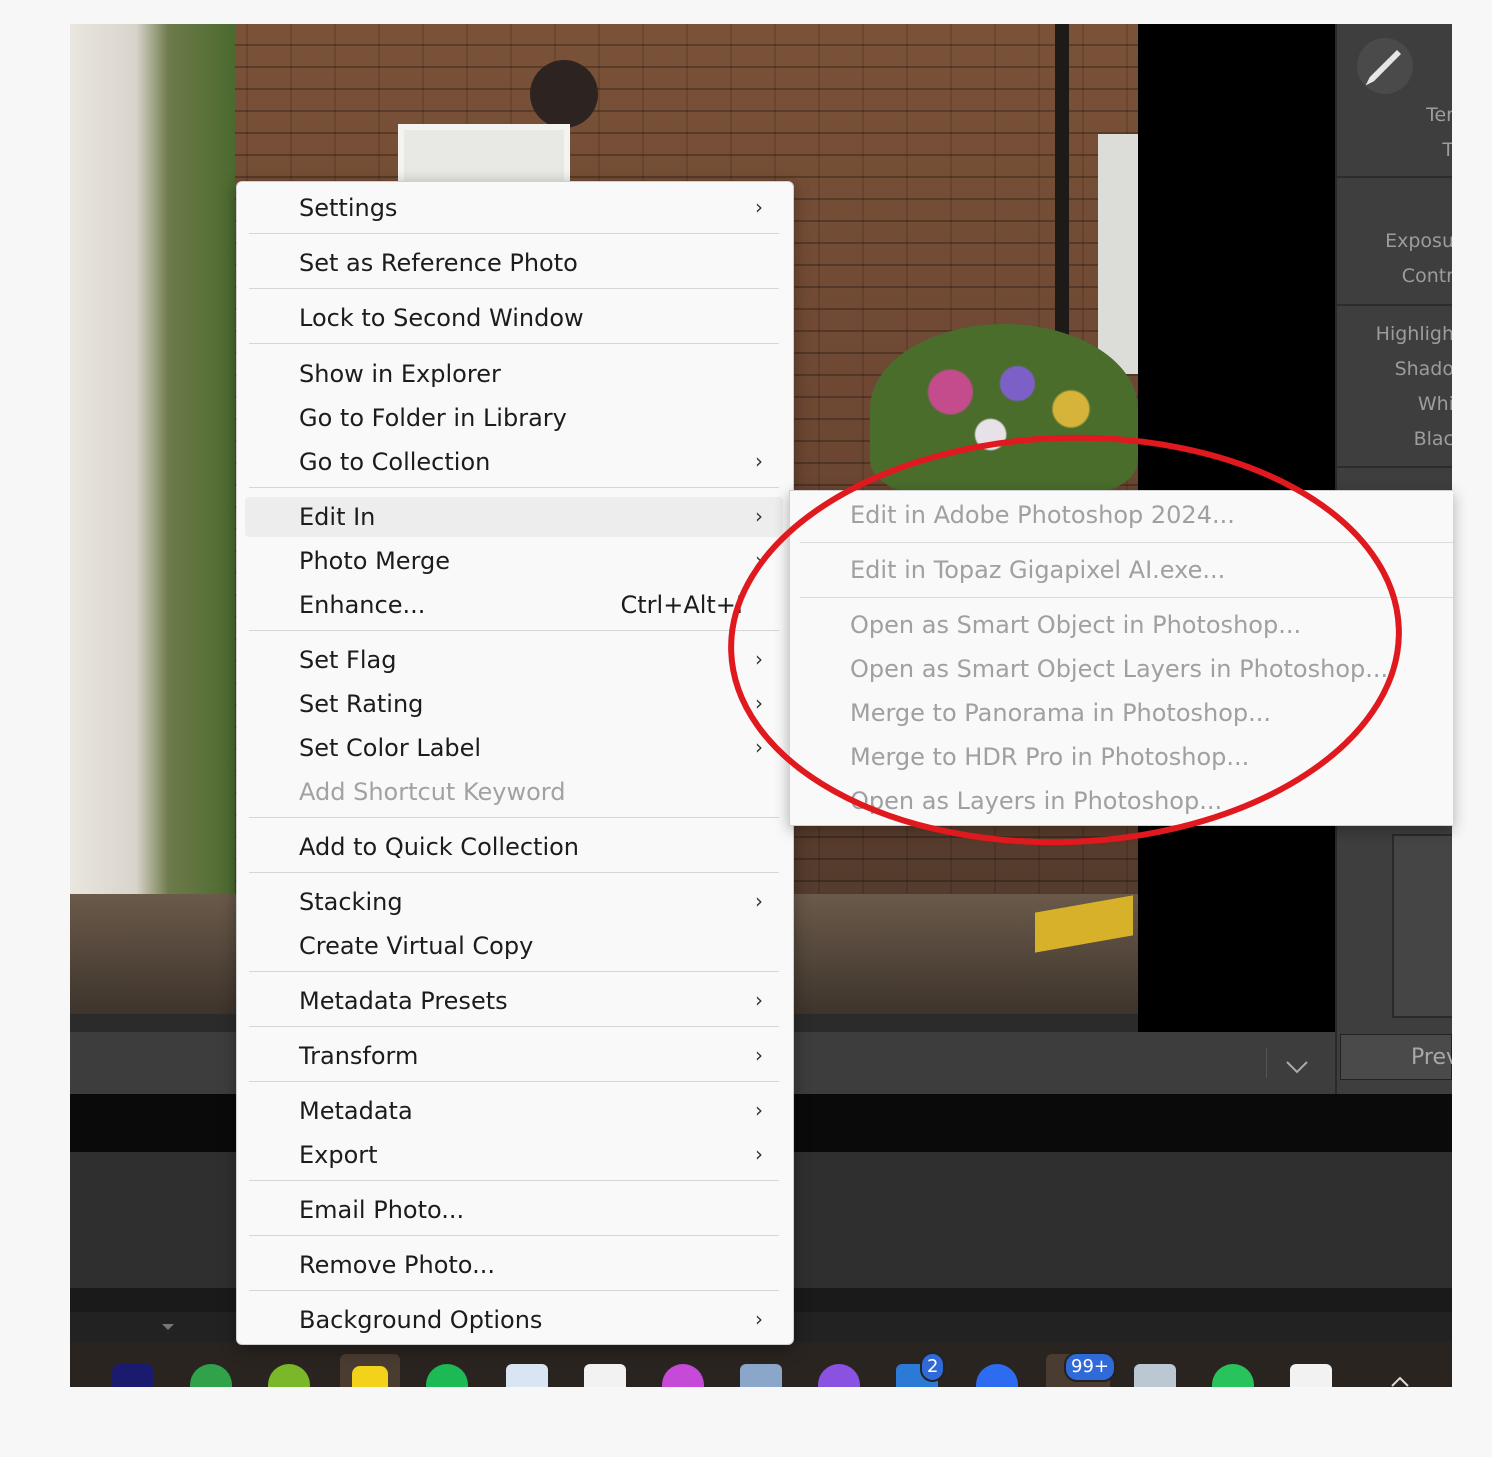 The width and height of the screenshot is (1492, 1457). Describe the element at coordinates (1434, 404) in the screenshot. I see `panel-label-whites: Whi` at that location.